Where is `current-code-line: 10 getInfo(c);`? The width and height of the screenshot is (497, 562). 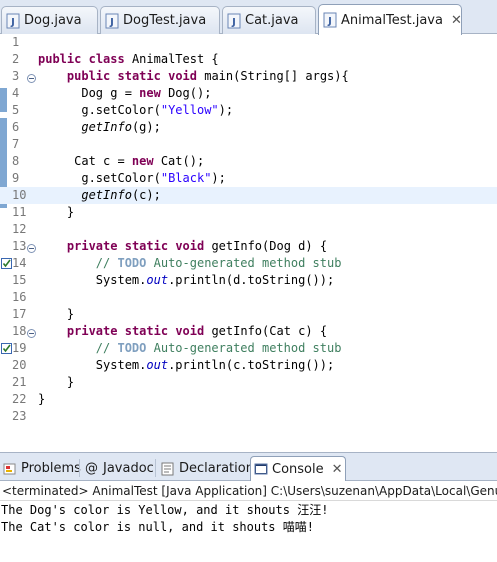
current-code-line: 10 getInfo(c); is located at coordinates (248, 195).